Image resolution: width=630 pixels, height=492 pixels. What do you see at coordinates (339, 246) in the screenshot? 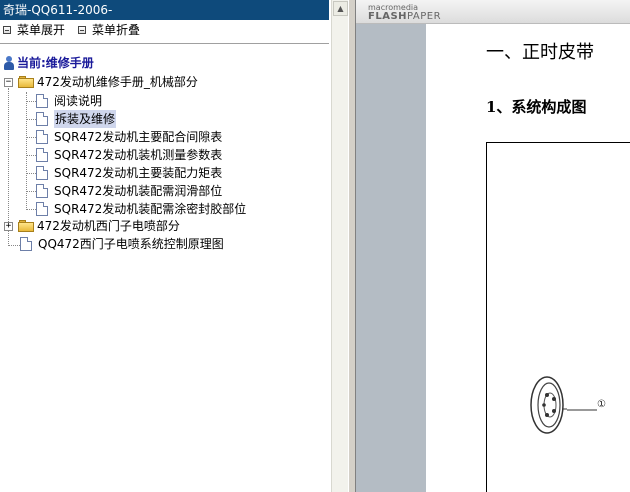
I see `tree-scrollbar: ▲` at bounding box center [339, 246].